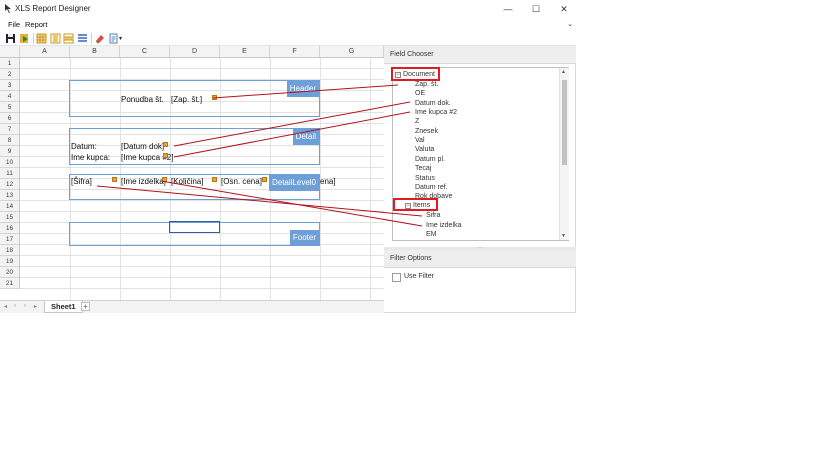 This screenshot has width=819, height=460. Describe the element at coordinates (194, 227) in the screenshot. I see `selected-cell` at that location.